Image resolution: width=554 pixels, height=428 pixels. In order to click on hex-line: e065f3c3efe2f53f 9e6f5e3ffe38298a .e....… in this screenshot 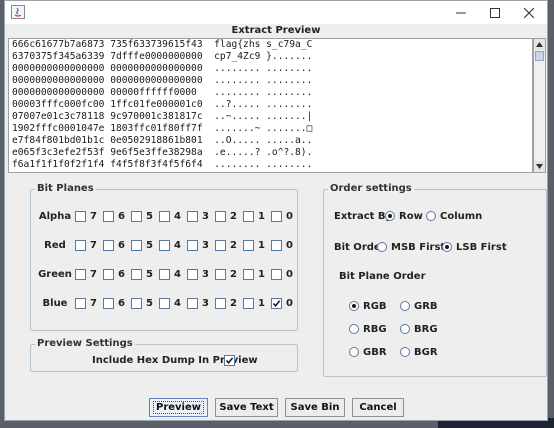, I will do `click(162, 152)`.